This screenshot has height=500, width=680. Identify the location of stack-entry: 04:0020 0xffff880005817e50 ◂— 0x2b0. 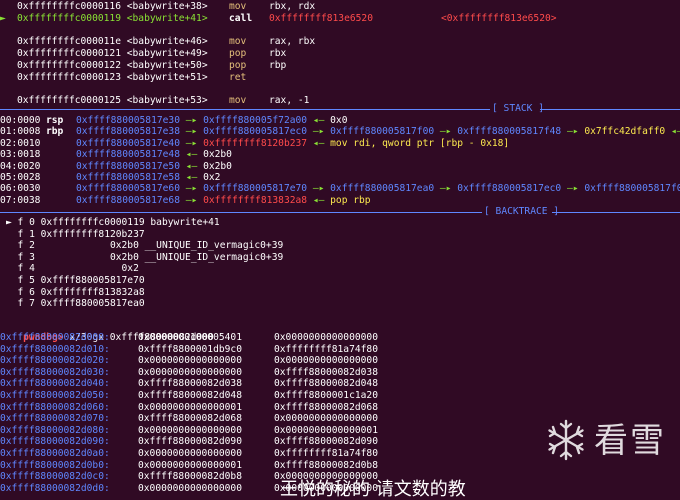
(116, 167).